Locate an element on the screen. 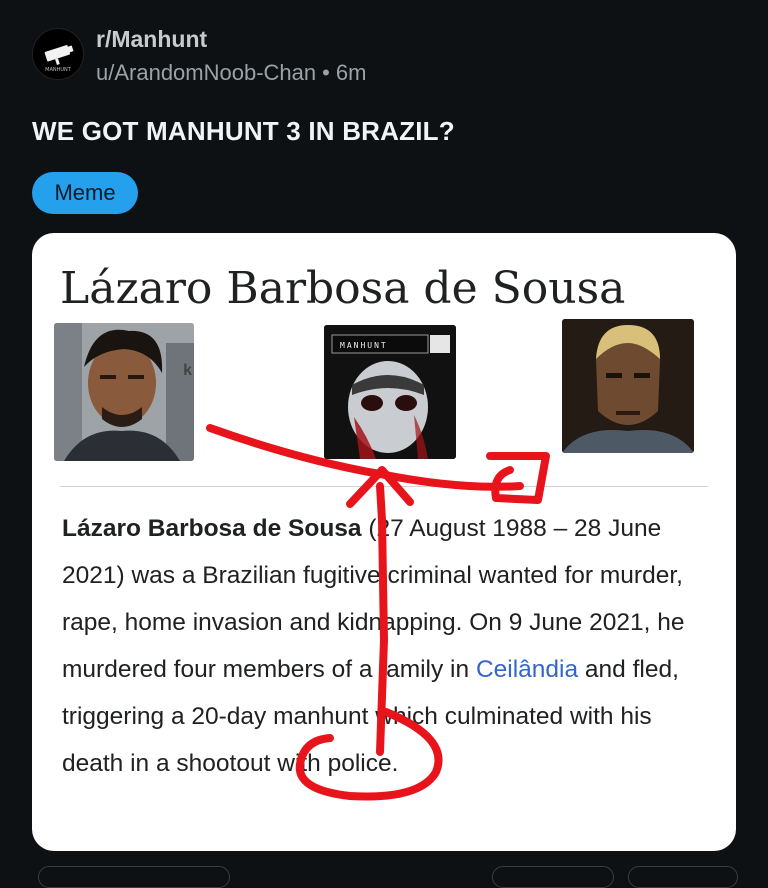  ceilandia-link: Ceilândia is located at coordinates (527, 669).